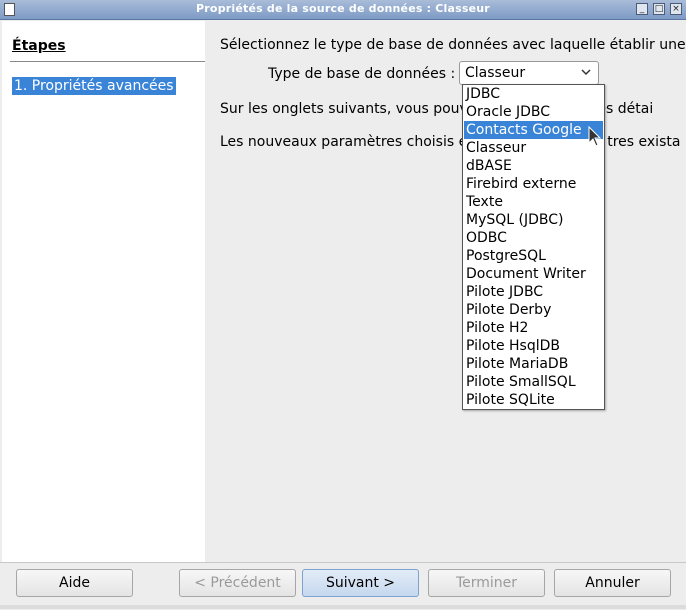 The height and width of the screenshot is (610, 686). Describe the element at coordinates (533, 274) in the screenshot. I see `dropdown-option: Document Writer` at that location.